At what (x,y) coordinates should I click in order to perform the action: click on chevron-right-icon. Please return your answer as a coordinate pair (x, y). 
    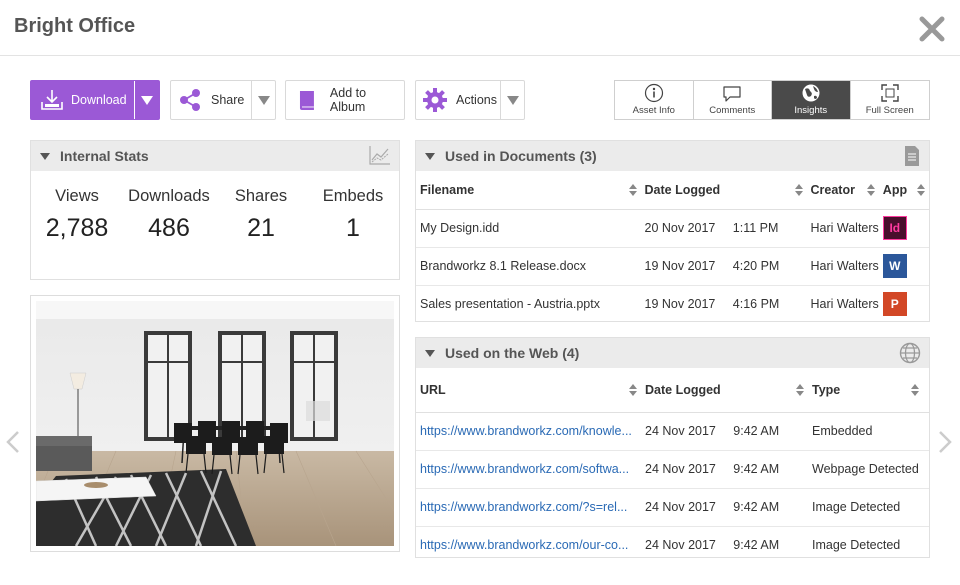
    Looking at the image, I should click on (945, 442).